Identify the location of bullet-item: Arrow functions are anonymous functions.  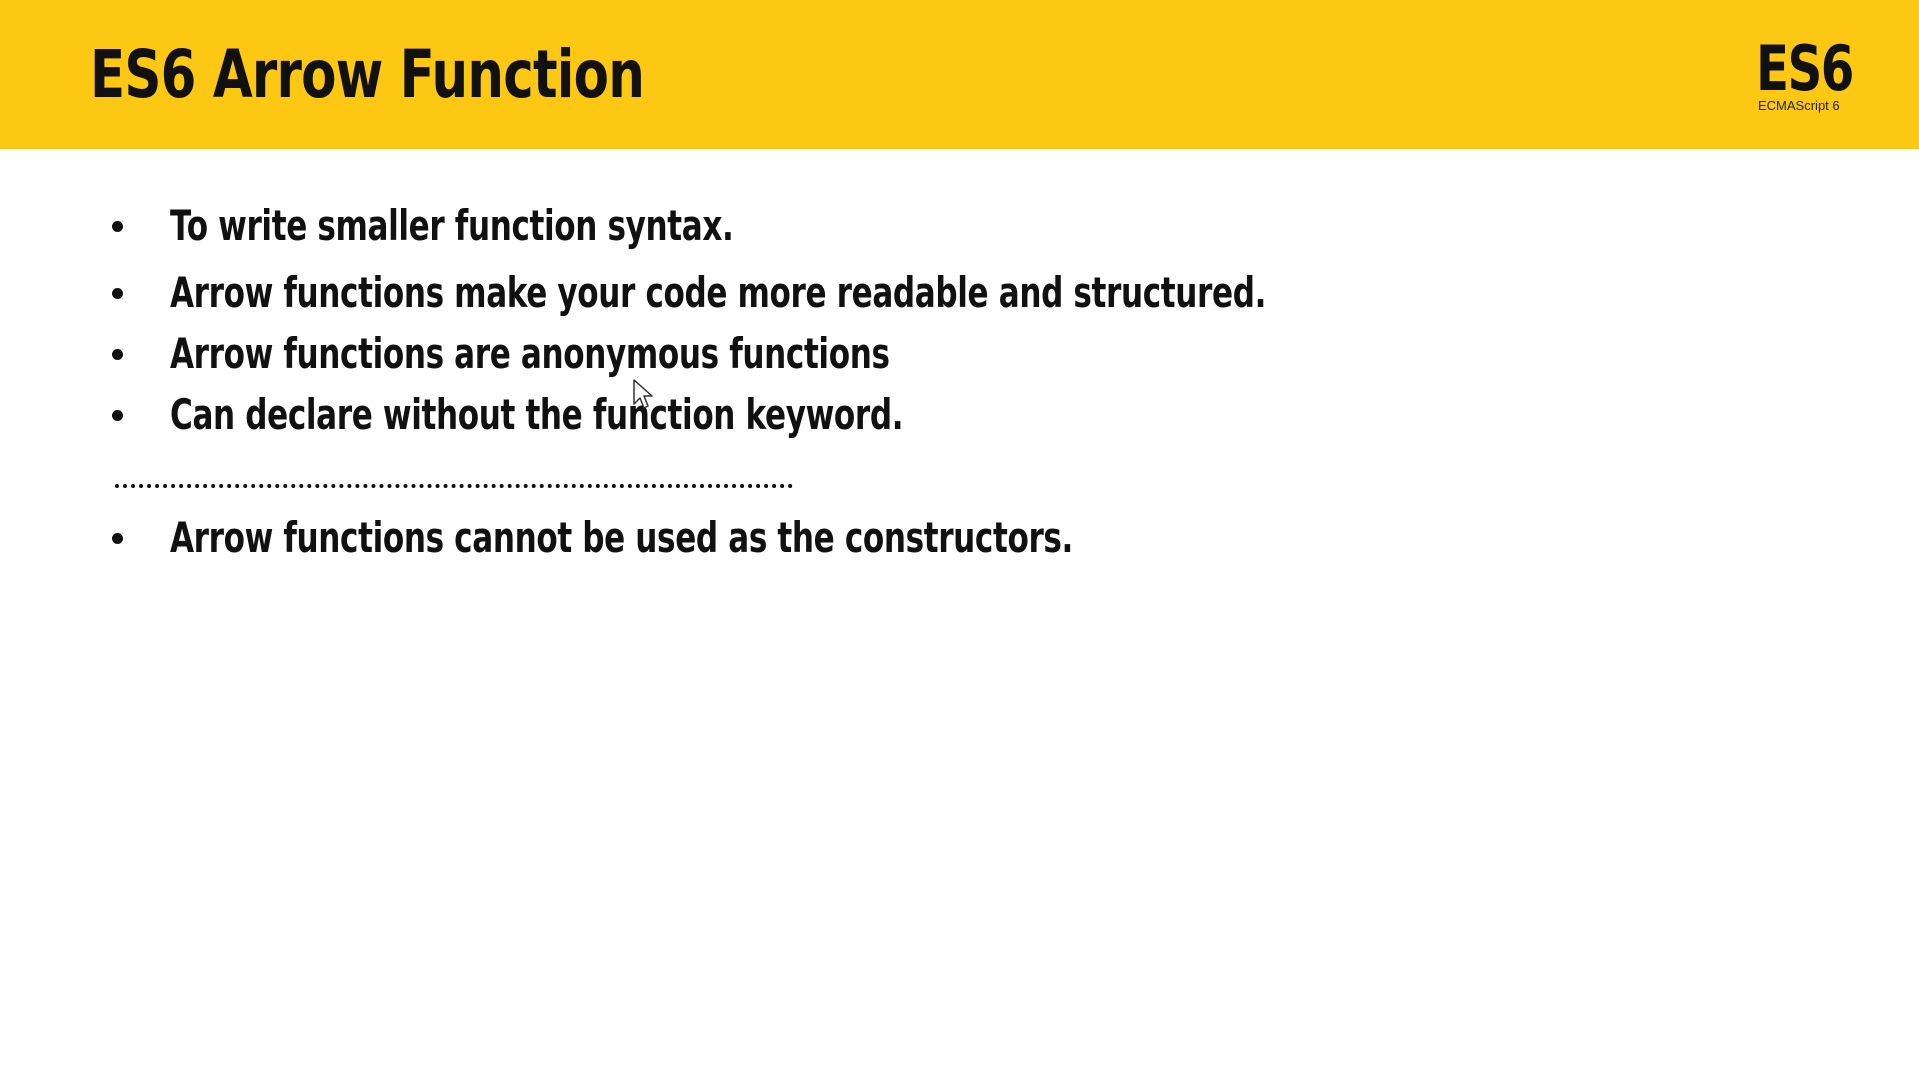
(627, 354).